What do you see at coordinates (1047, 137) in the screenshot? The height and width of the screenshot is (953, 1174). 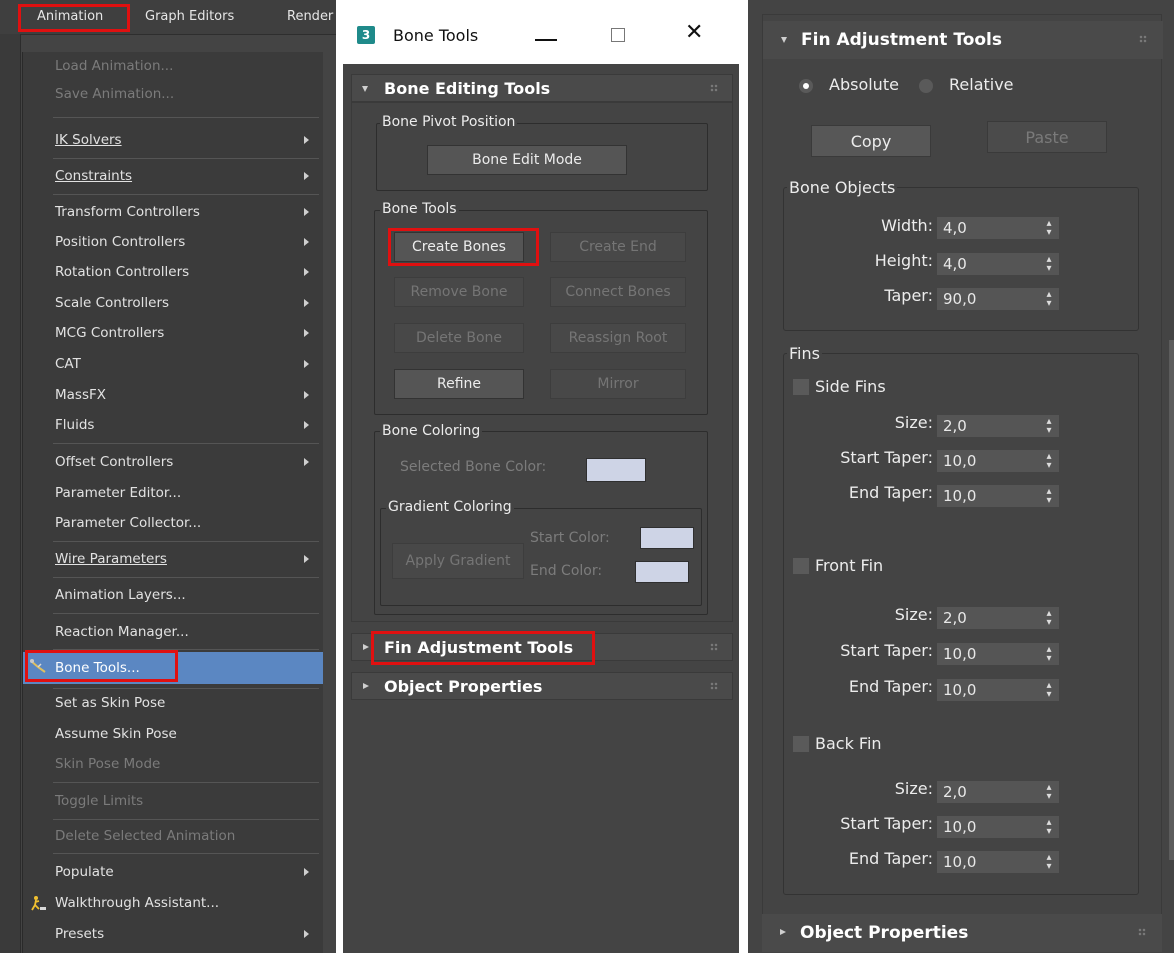 I see `paste-button: Paste` at bounding box center [1047, 137].